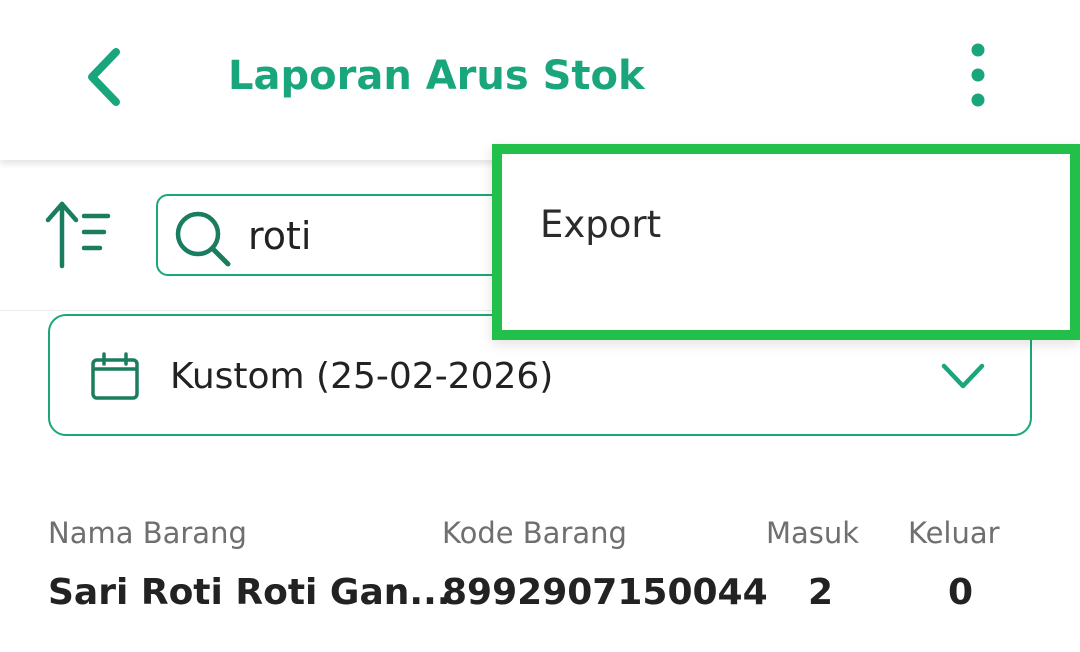  I want to click on column-header-masuk: Masuk, so click(813, 533).